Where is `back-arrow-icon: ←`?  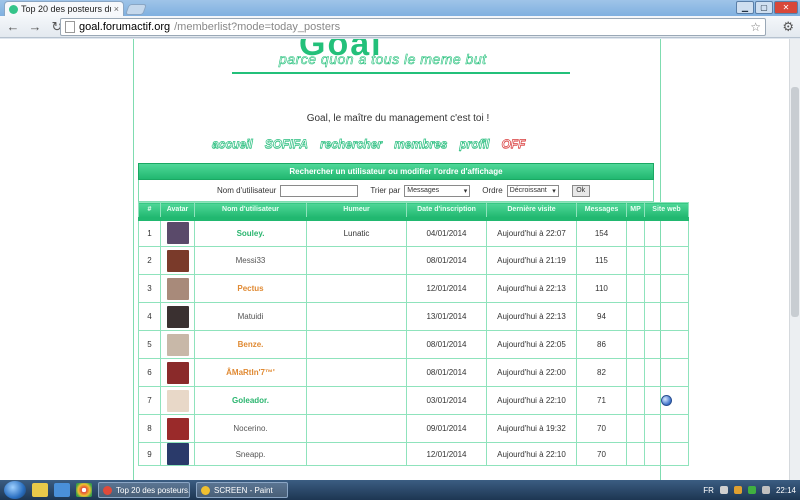 back-arrow-icon: ← is located at coordinates (13, 27).